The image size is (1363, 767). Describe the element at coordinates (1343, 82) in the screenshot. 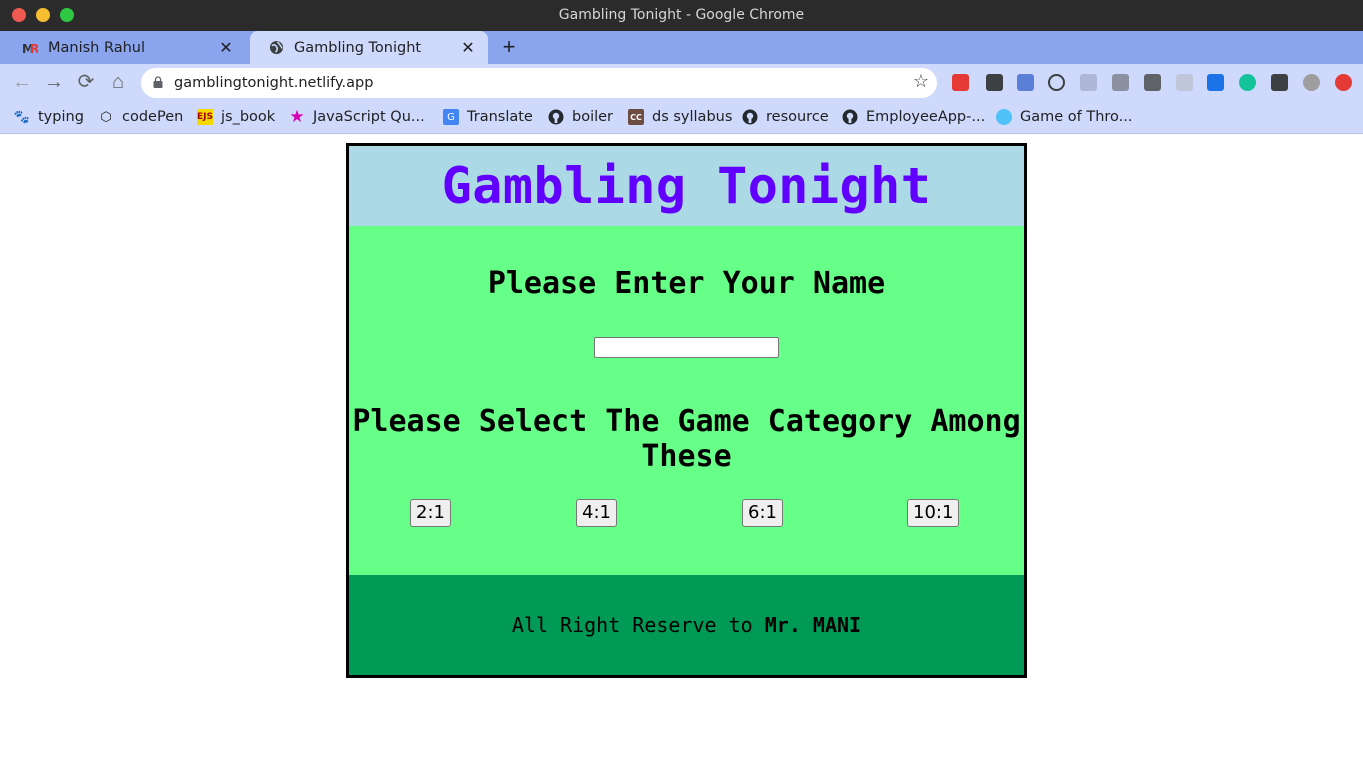

I see `update-arrow-icon` at that location.